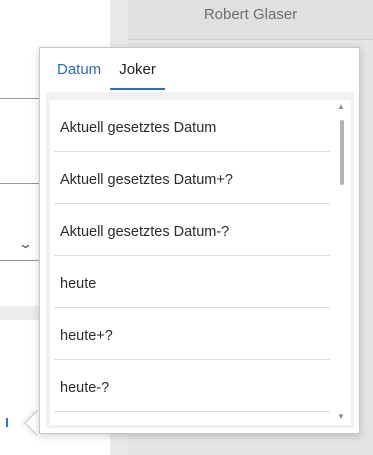 The height and width of the screenshot is (455, 373). I want to click on list-item: heute-?, so click(192, 386).